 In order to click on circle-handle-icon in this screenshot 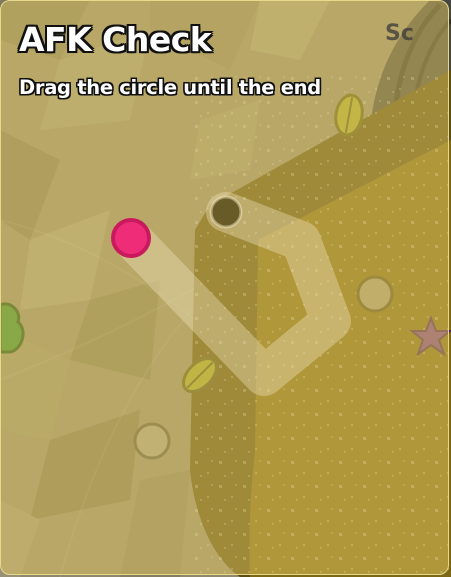, I will do `click(131, 238)`.